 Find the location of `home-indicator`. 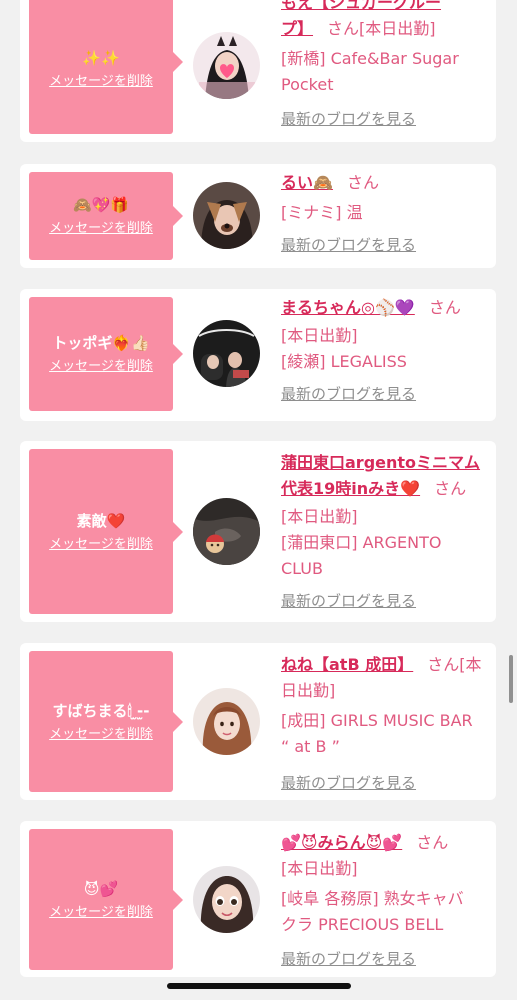

home-indicator is located at coordinates (259, 986).